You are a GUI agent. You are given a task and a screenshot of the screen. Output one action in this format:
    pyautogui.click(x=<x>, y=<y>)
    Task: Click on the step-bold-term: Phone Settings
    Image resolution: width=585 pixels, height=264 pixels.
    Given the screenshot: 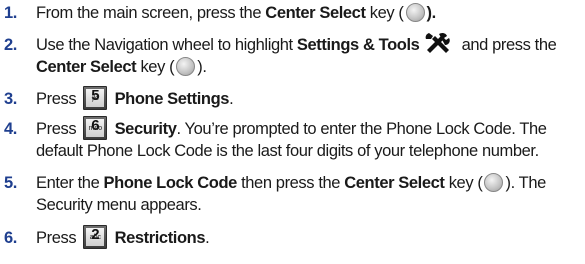 What is the action you would take?
    pyautogui.click(x=172, y=99)
    